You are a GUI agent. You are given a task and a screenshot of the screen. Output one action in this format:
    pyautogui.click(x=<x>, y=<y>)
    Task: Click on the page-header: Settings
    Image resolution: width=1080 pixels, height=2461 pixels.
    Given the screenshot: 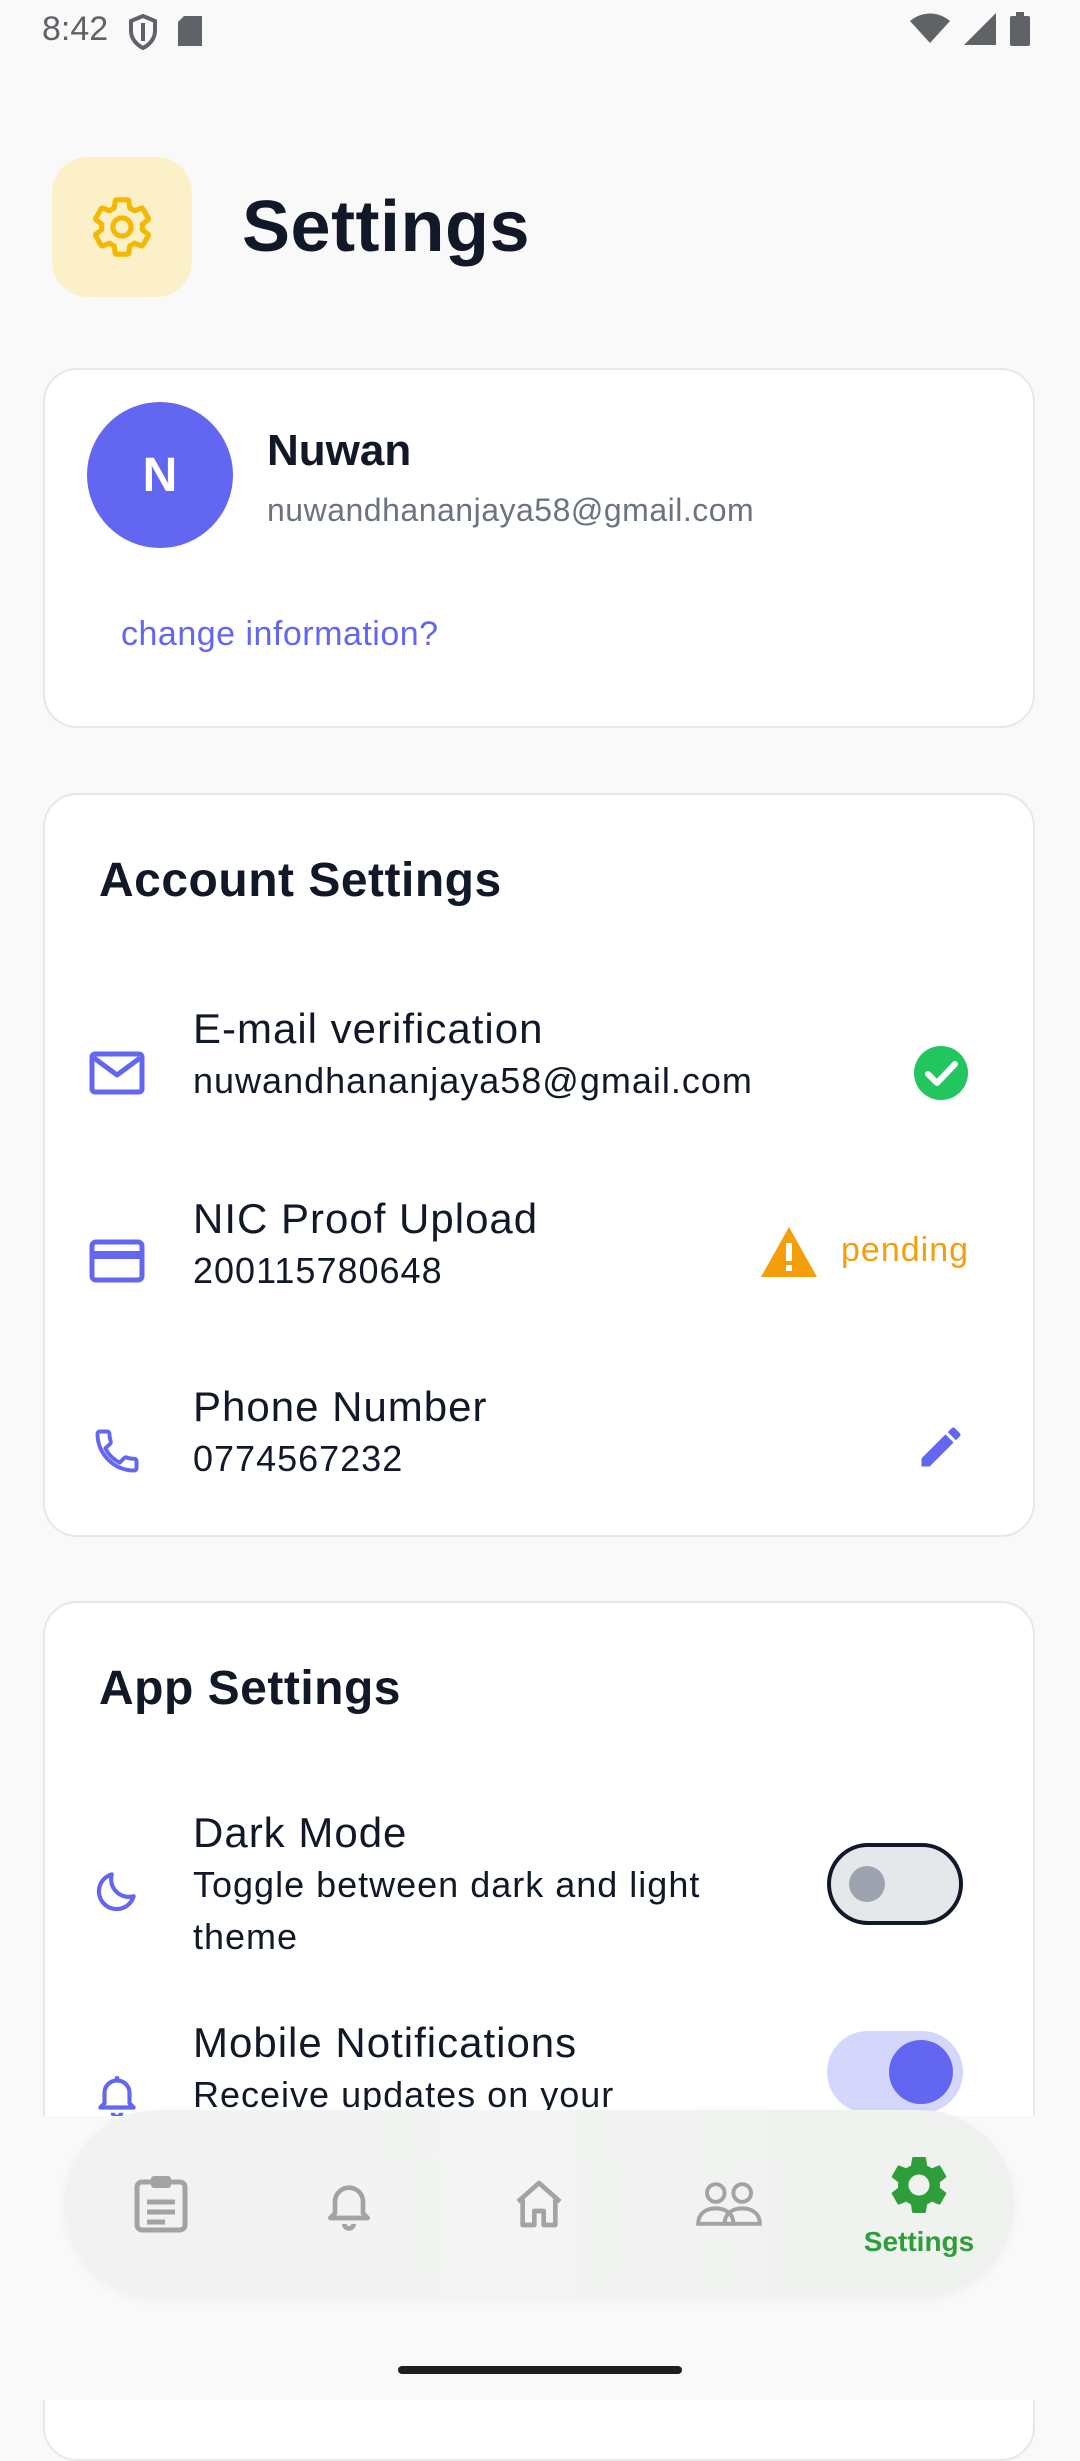 What is the action you would take?
    pyautogui.click(x=291, y=227)
    